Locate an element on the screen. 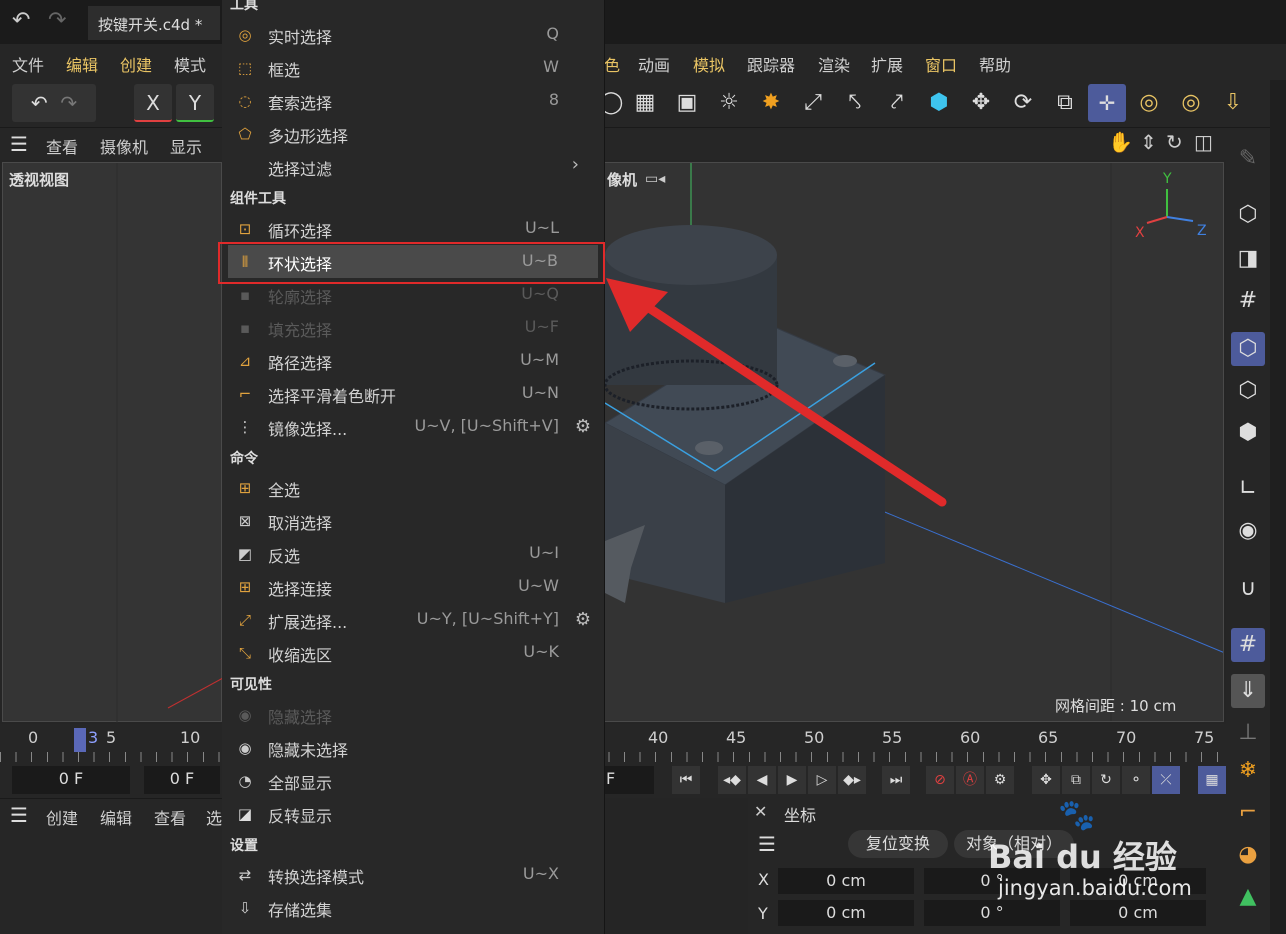  menu-item-hide-unselected: ◉ 隐藏未选择 is located at coordinates (413, 747).